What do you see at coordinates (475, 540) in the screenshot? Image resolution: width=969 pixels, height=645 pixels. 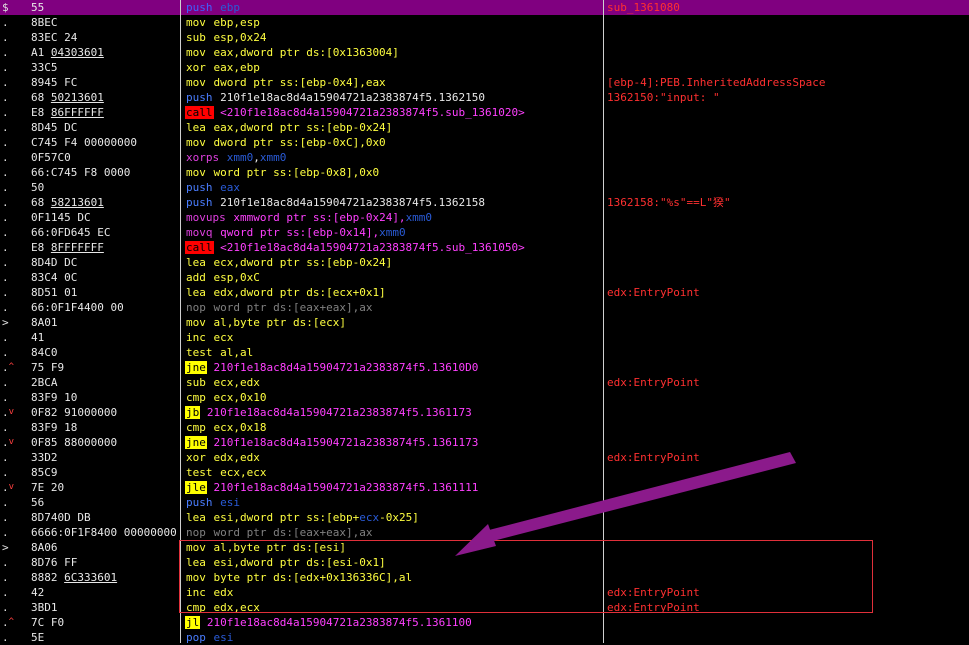 I see `arrow-head` at bounding box center [475, 540].